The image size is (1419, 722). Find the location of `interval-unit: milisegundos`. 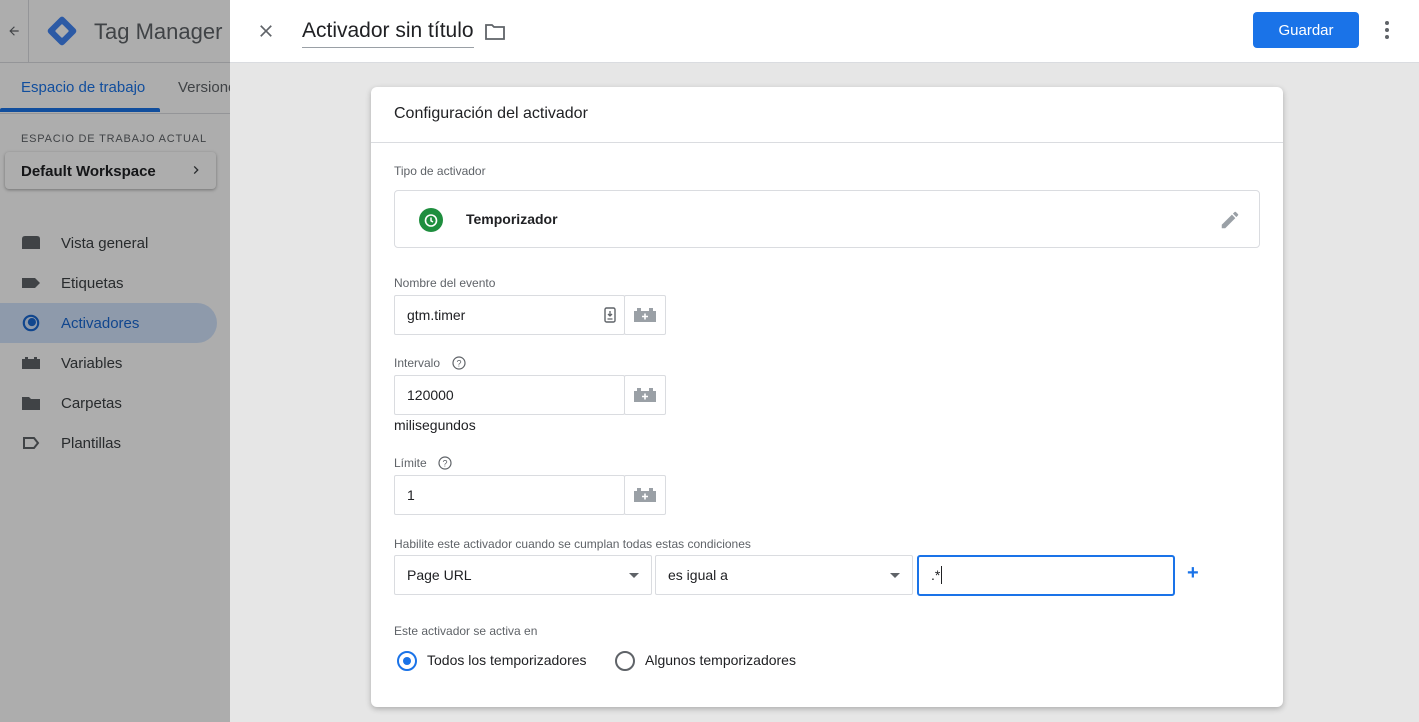

interval-unit: milisegundos is located at coordinates (435, 425).